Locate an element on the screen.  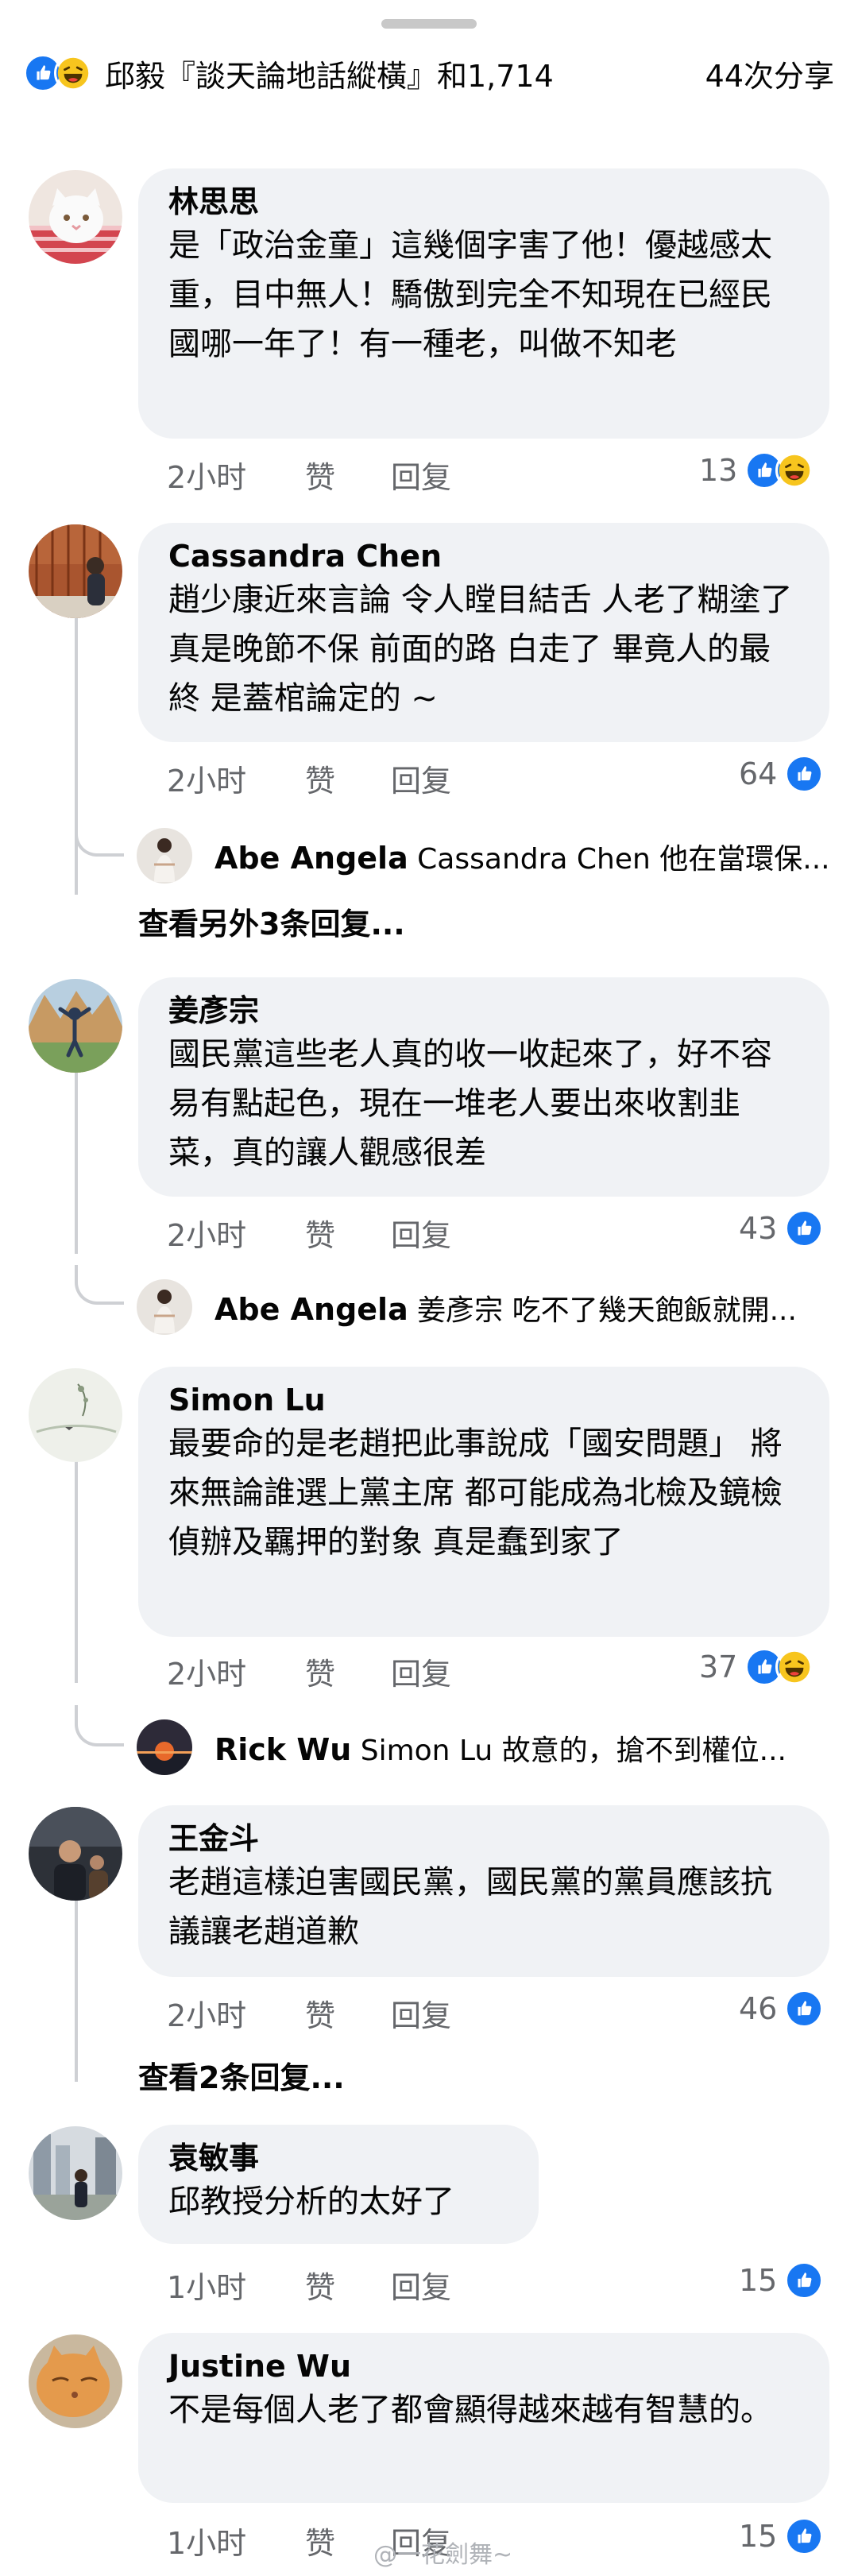
reaction-summary-bar: 邱毅『談天論地話縱橫』和1,714 44次分享 is located at coordinates (429, 73).